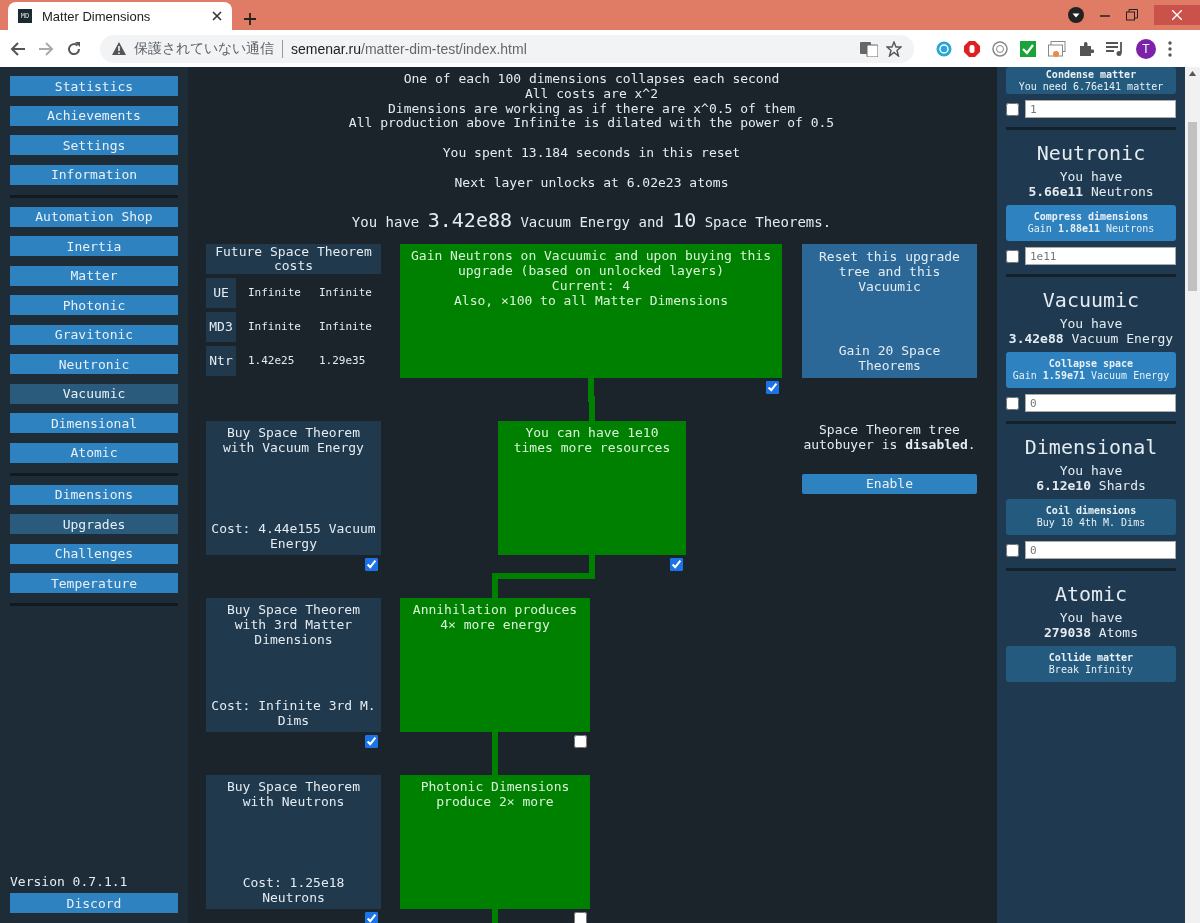 Image resolution: width=1200 pixels, height=923 pixels. What do you see at coordinates (94, 903) in the screenshot?
I see `discord-button: Discord` at bounding box center [94, 903].